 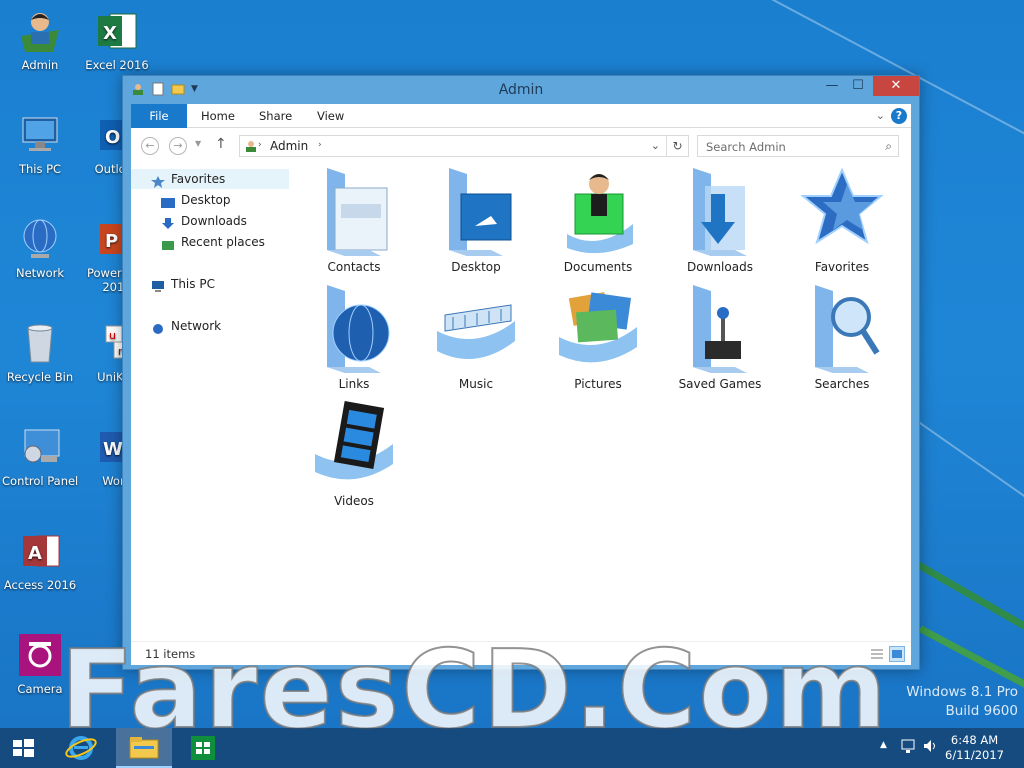 I want to click on desktop-folder-icon, so click(x=476, y=211).